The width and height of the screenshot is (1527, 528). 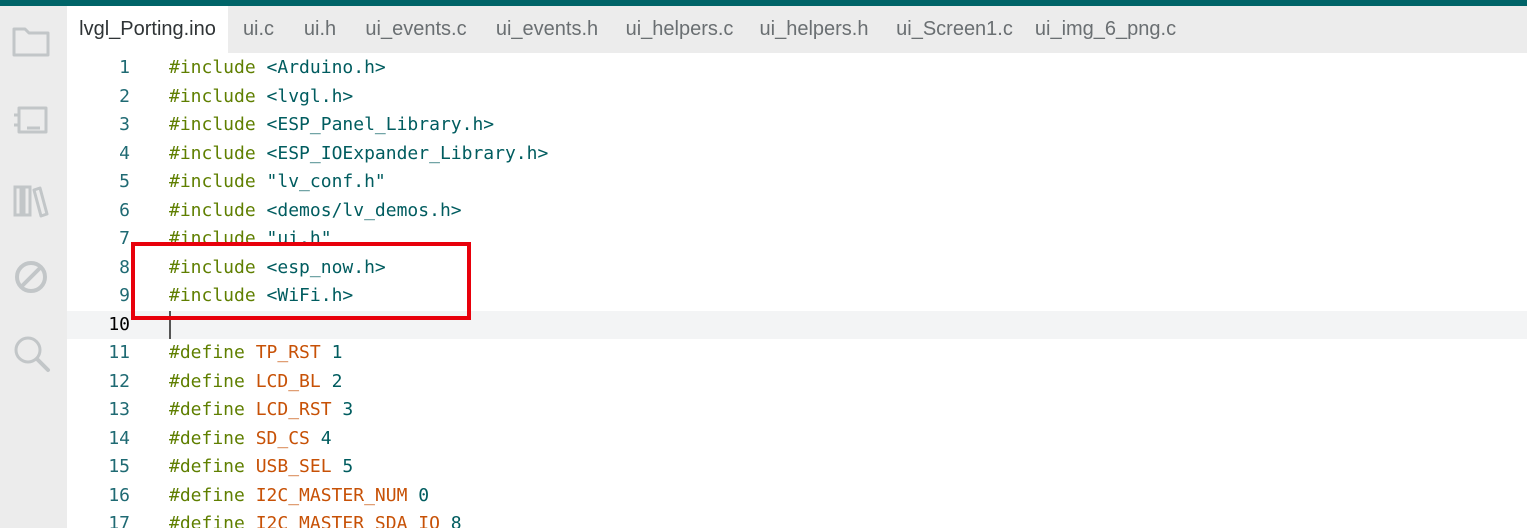 I want to click on line-number: 3, so click(x=124, y=124).